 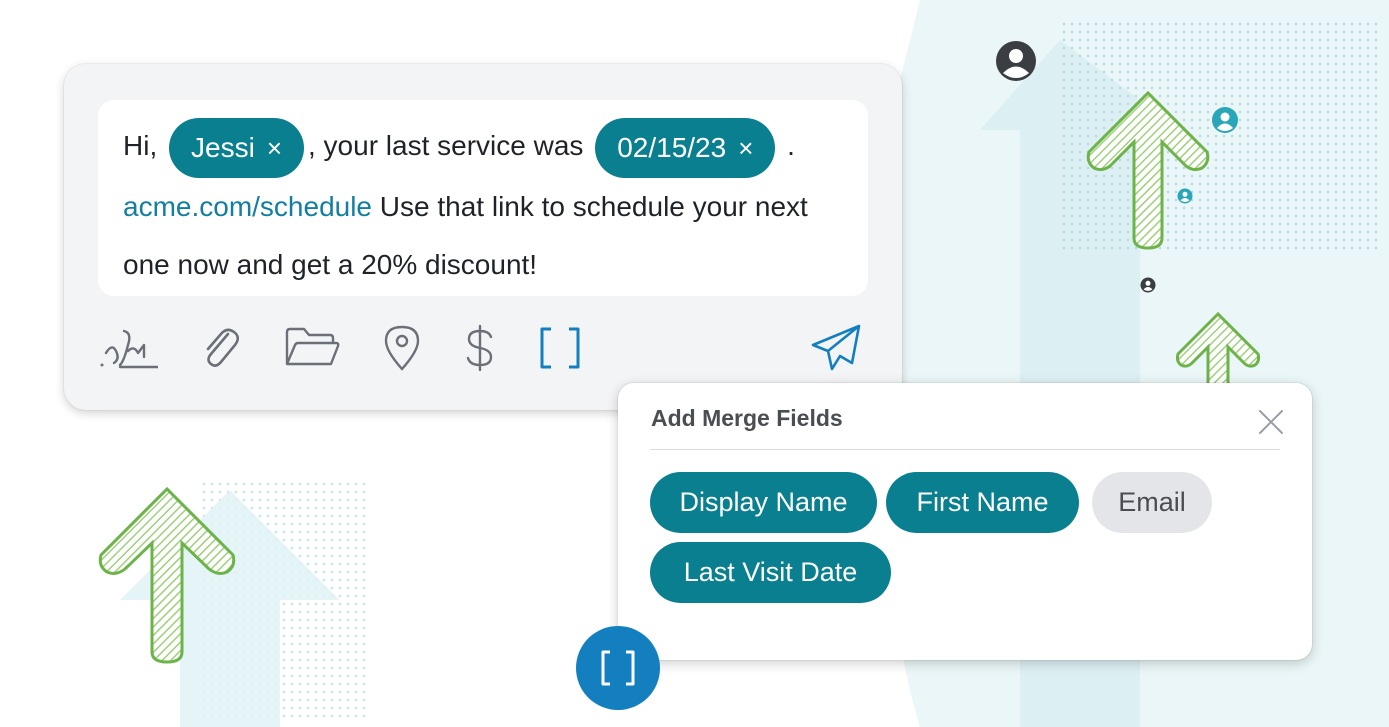 I want to click on schedule-link: acme.com/schedule, so click(x=247, y=206).